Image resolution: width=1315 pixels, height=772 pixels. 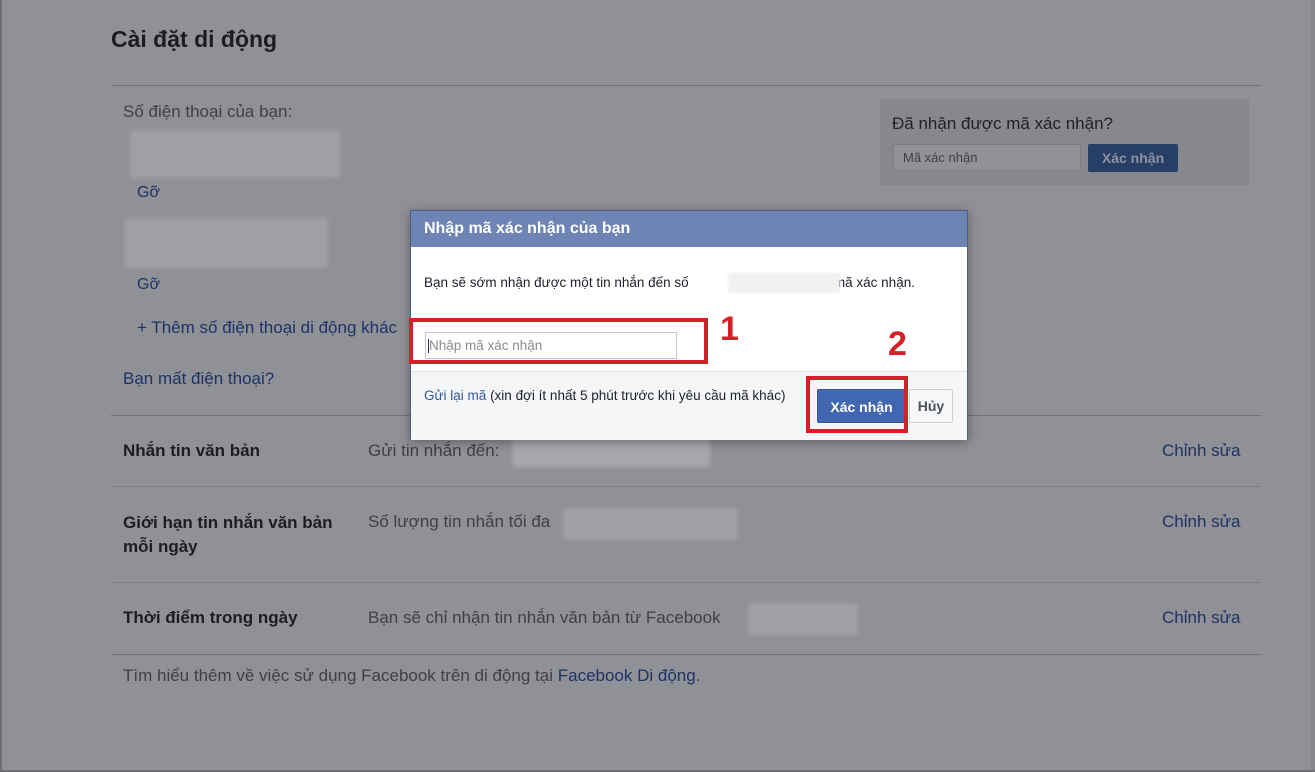 I want to click on row-label-time-of-day: Thời điểm trong ngày, so click(x=210, y=617).